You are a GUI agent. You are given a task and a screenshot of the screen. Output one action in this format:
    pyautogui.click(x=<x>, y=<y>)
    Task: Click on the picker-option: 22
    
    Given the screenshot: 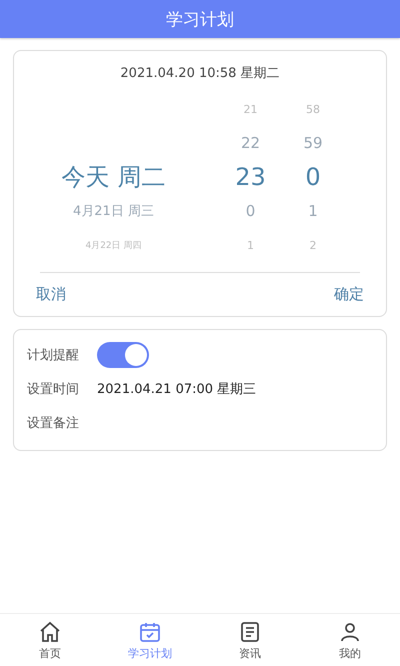 What is the action you would take?
    pyautogui.click(x=250, y=143)
    